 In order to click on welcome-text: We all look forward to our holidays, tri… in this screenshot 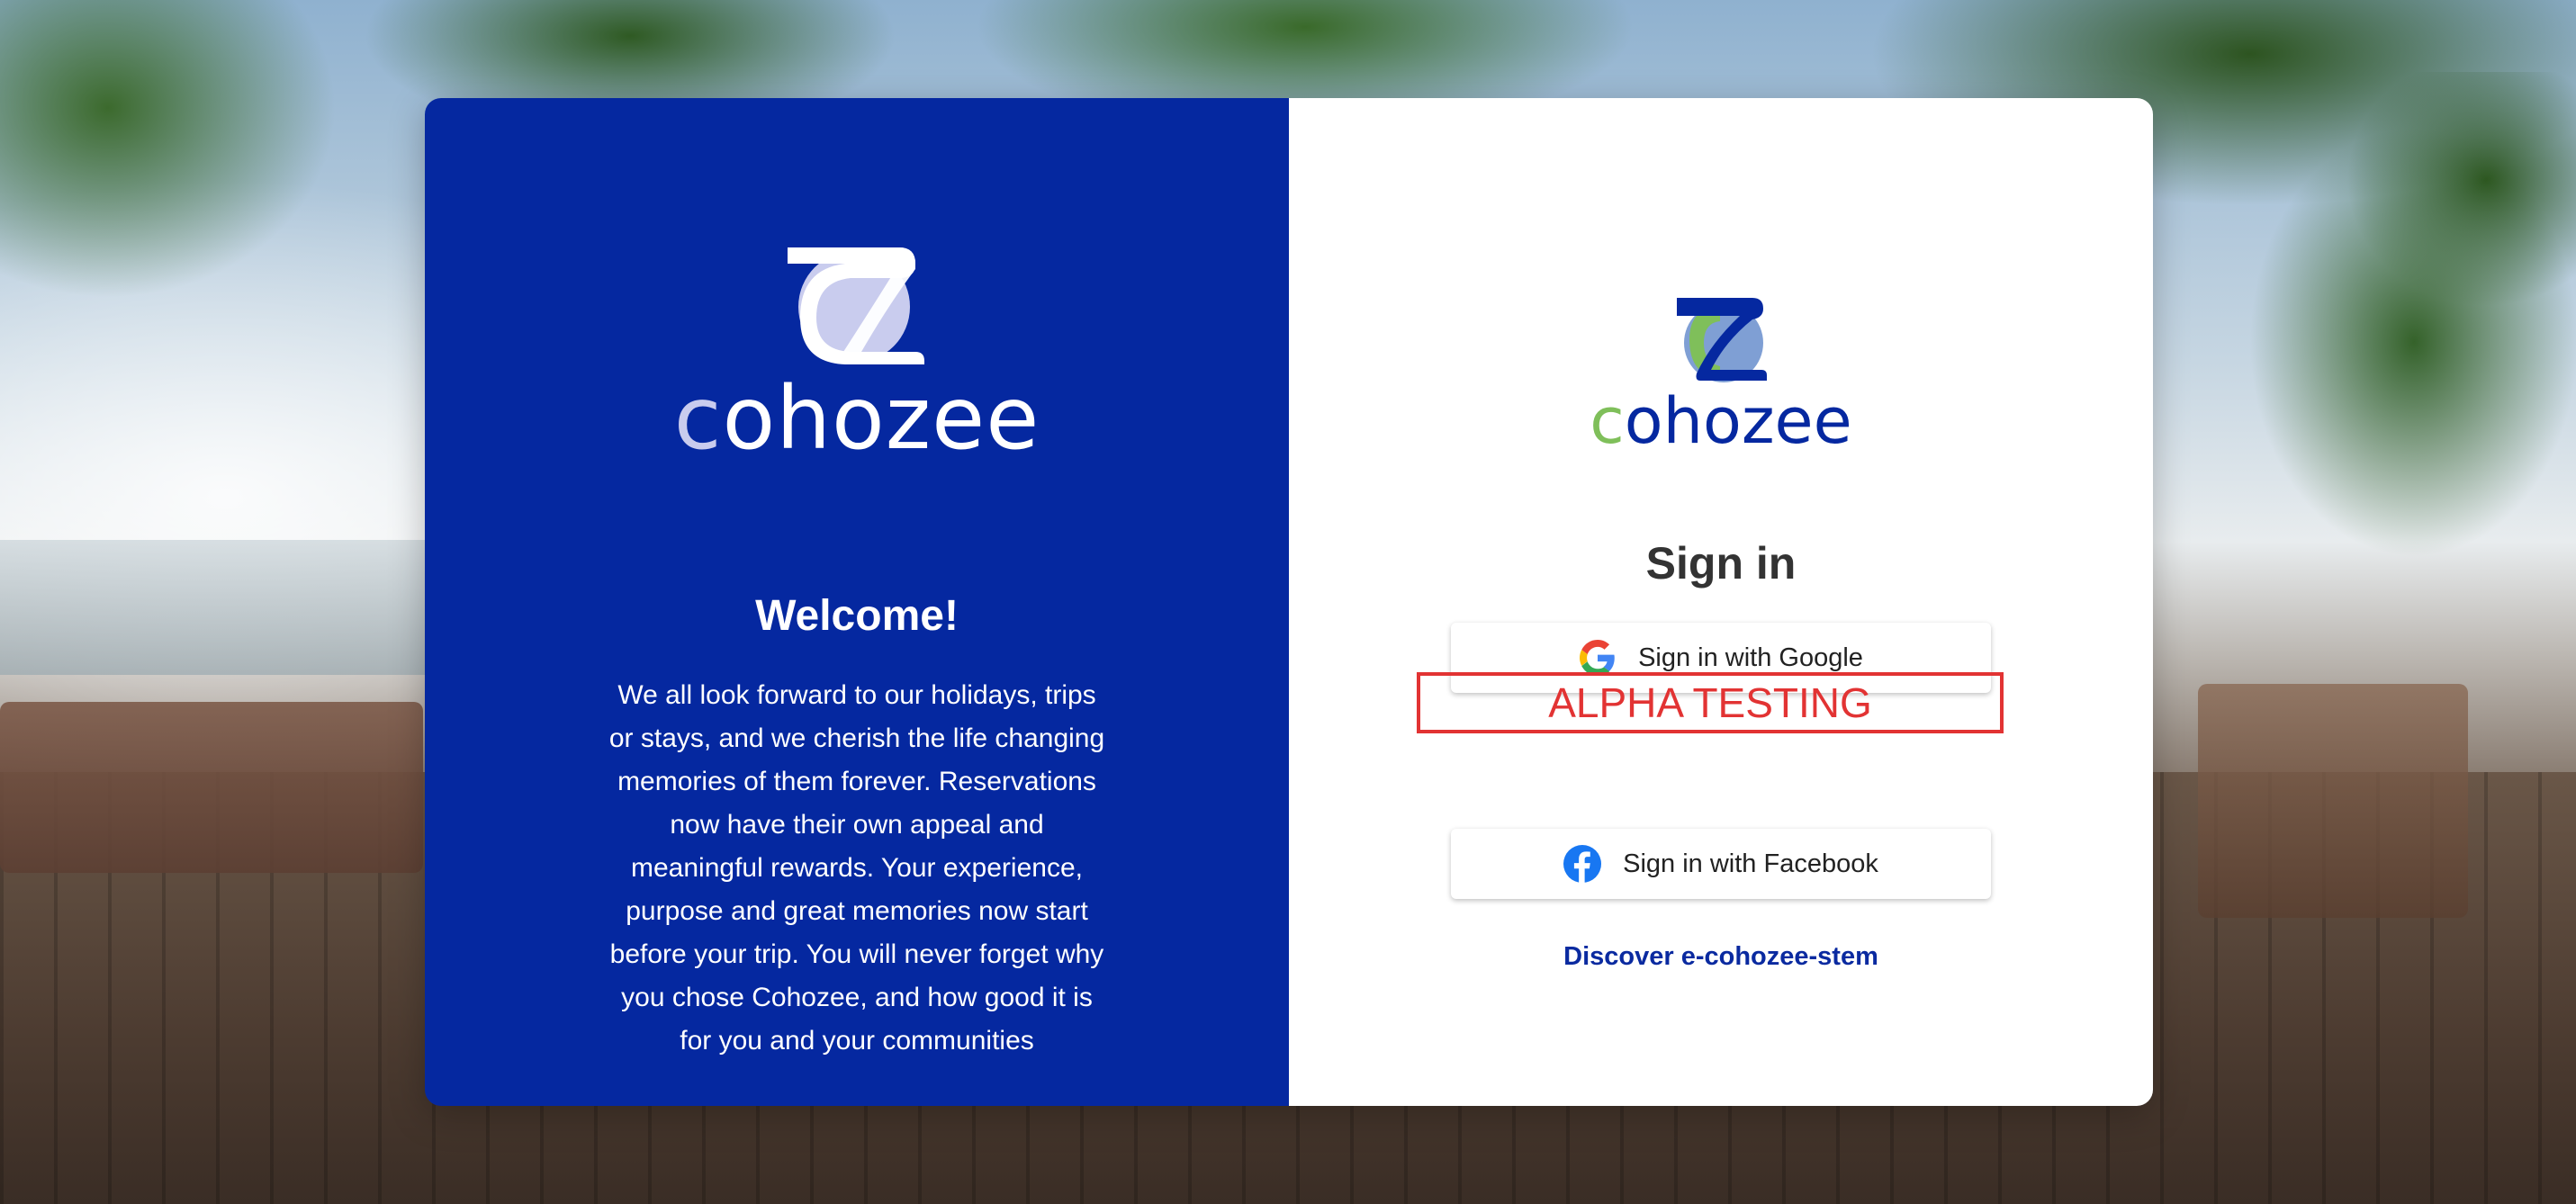, I will do `click(856, 868)`.